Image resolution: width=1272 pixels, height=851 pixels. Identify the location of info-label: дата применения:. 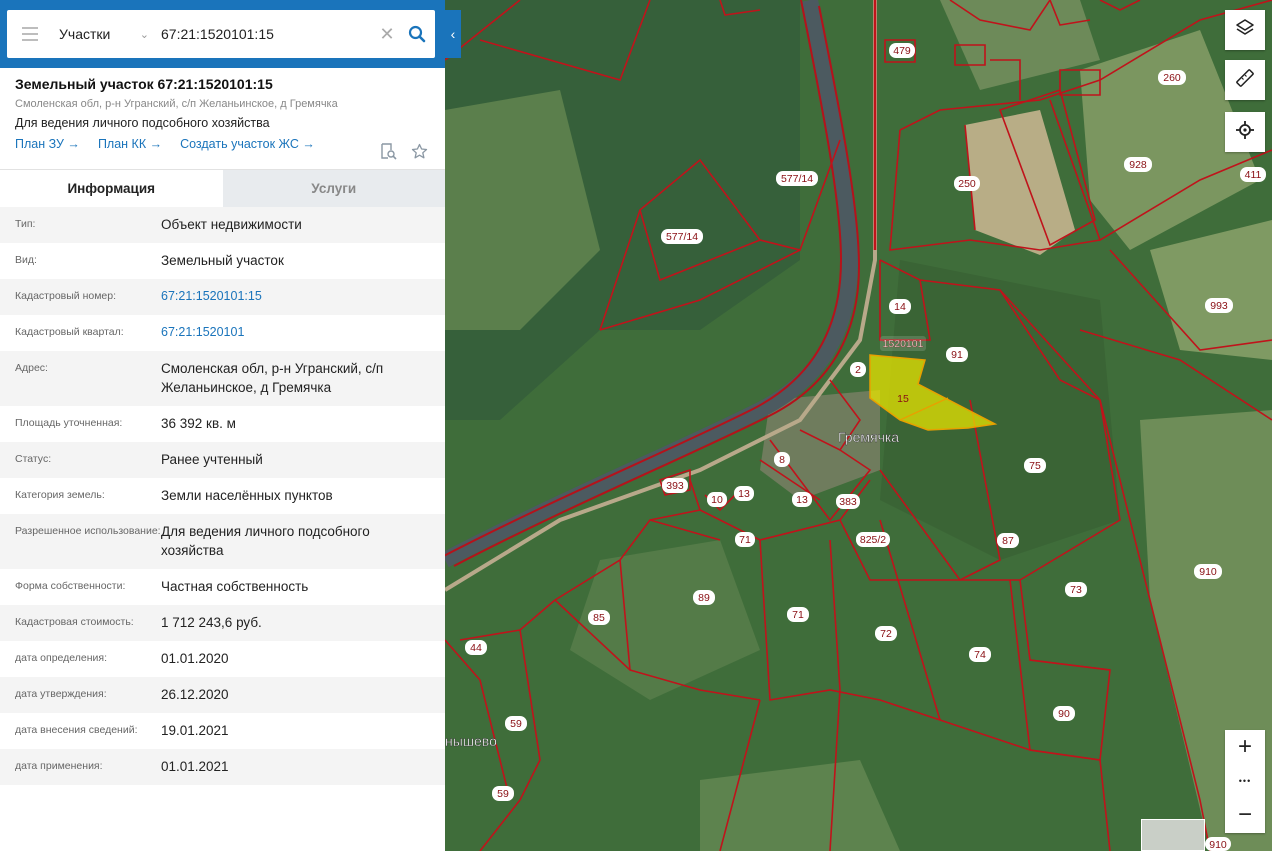
(59, 766).